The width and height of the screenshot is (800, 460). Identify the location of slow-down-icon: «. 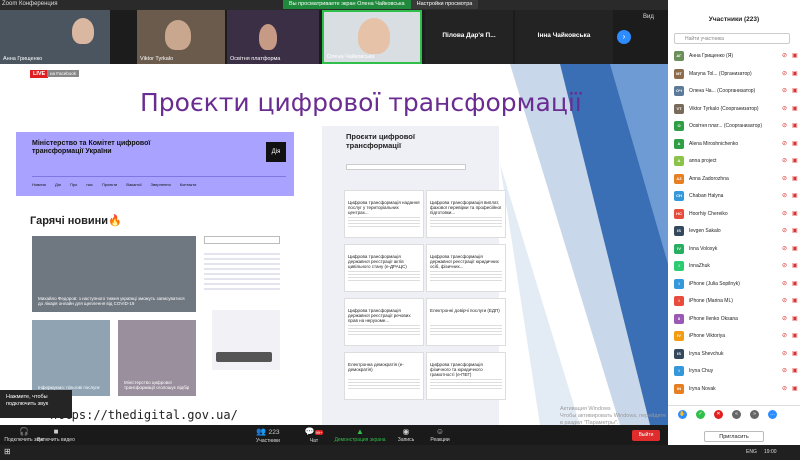
(736, 414).